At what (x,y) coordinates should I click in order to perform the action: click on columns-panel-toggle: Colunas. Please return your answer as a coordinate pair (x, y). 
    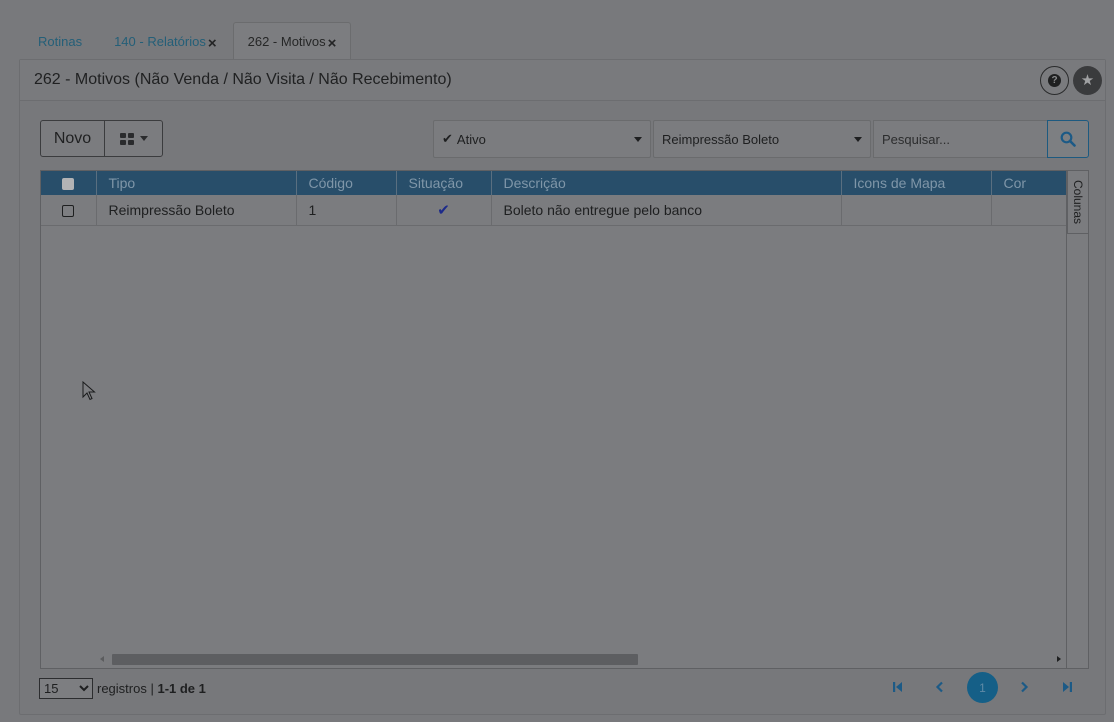
    Looking at the image, I should click on (1077, 202).